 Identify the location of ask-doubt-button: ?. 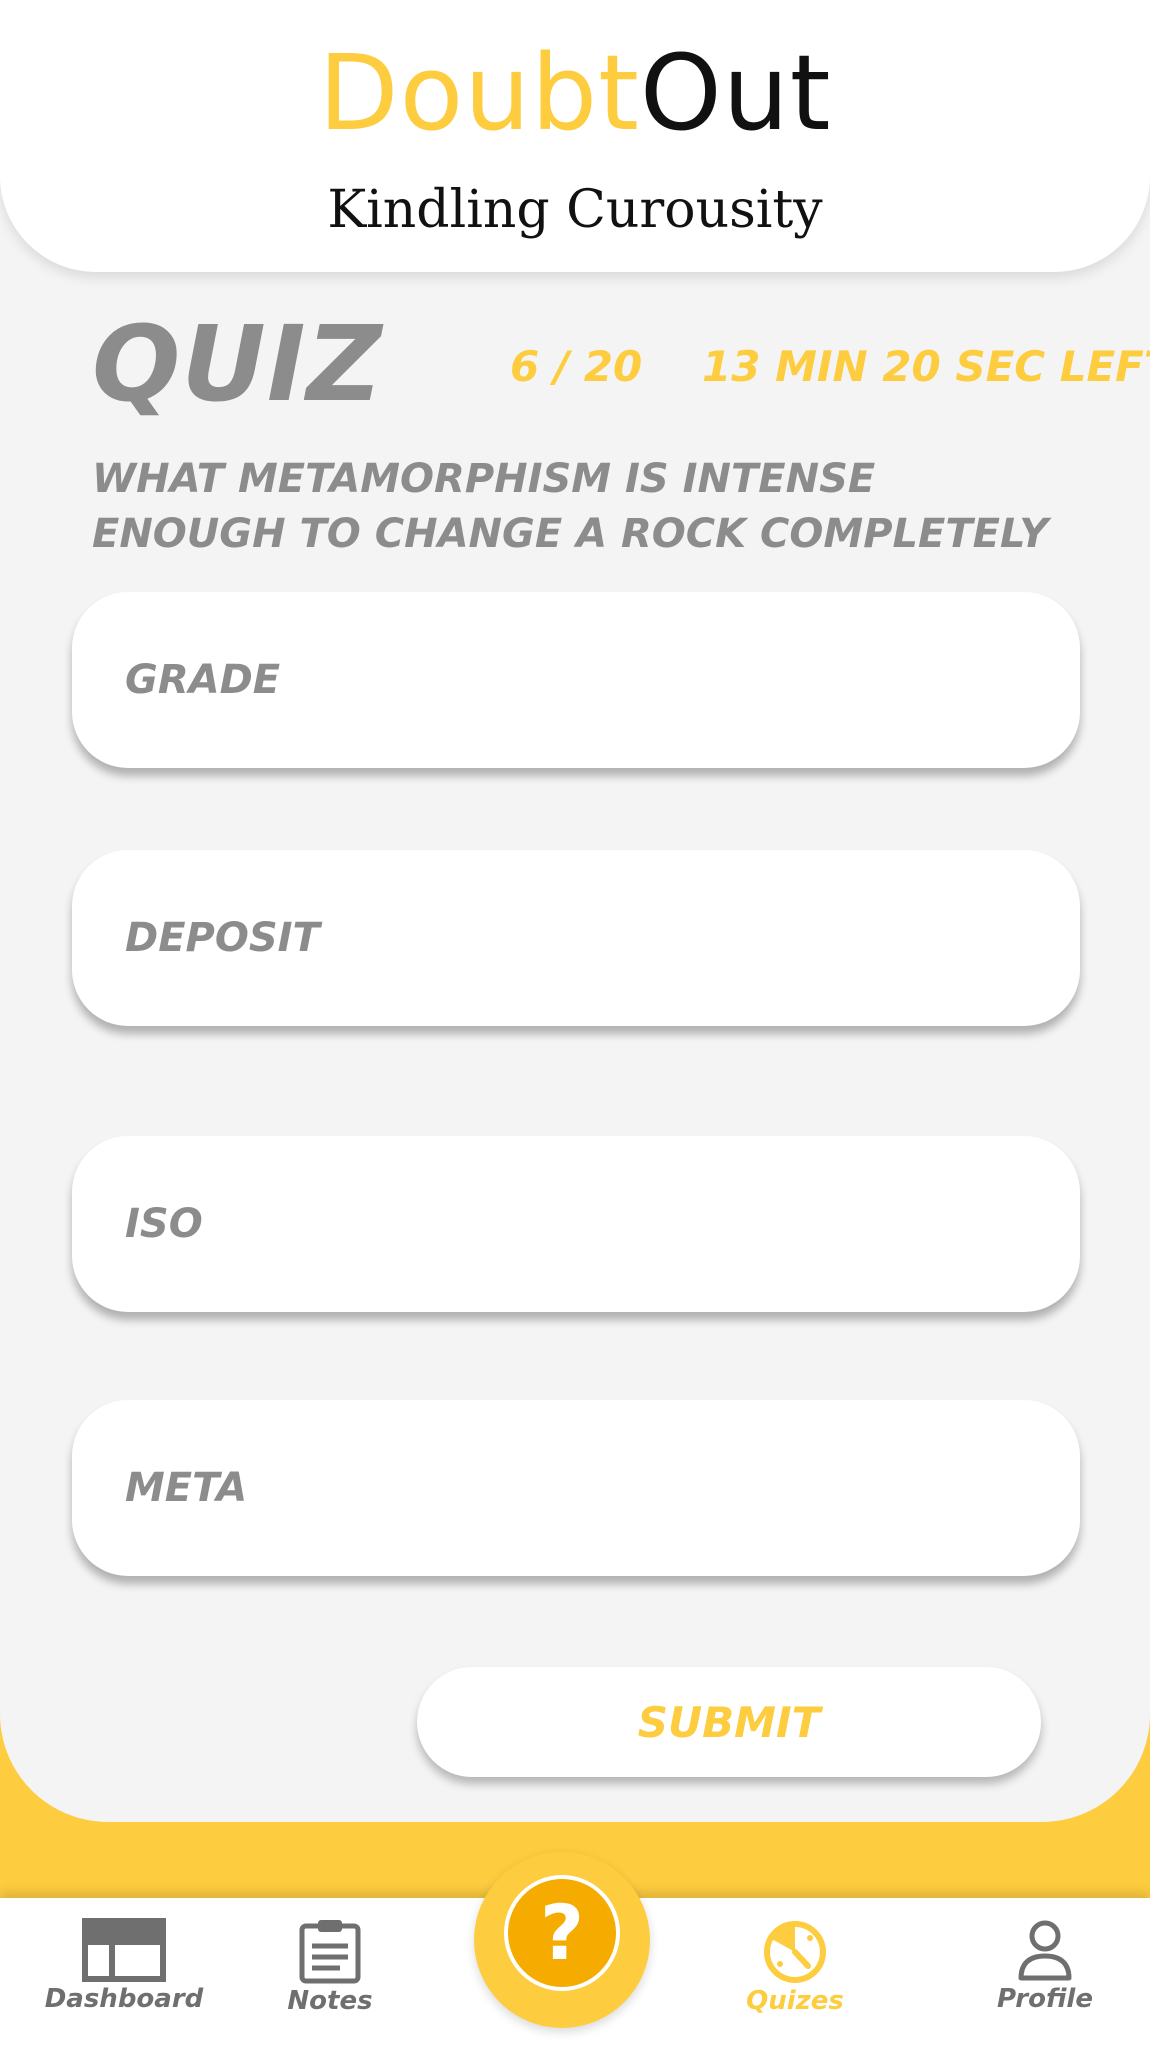
(562, 1933).